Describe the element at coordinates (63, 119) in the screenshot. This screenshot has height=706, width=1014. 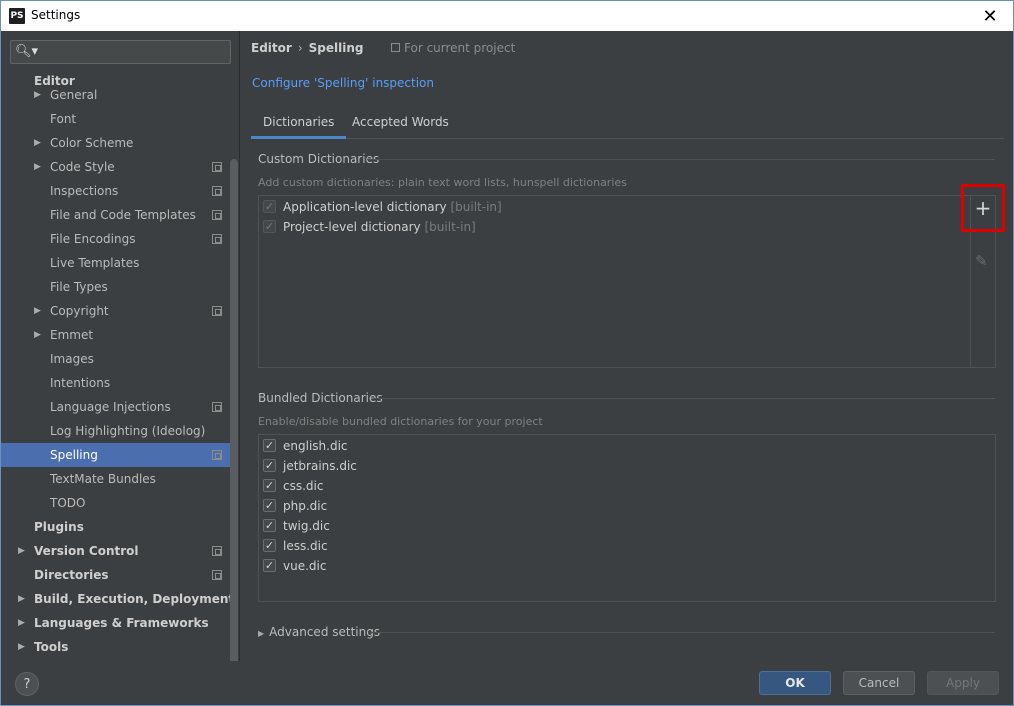
I see `sidebar-item-label: Font` at that location.